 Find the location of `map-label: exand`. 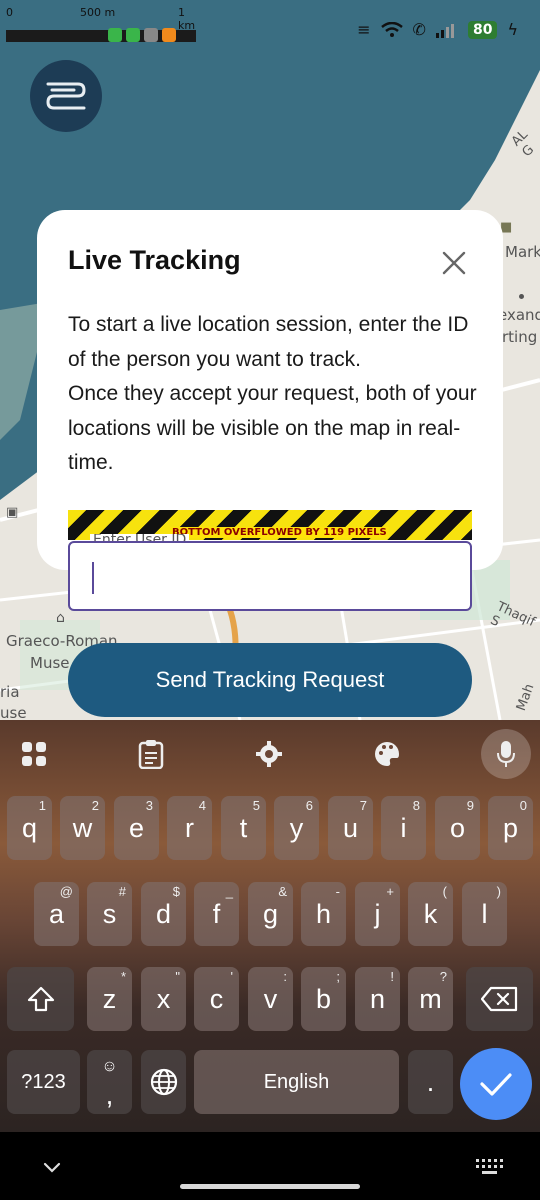

map-label: exand is located at coordinates (519, 315).